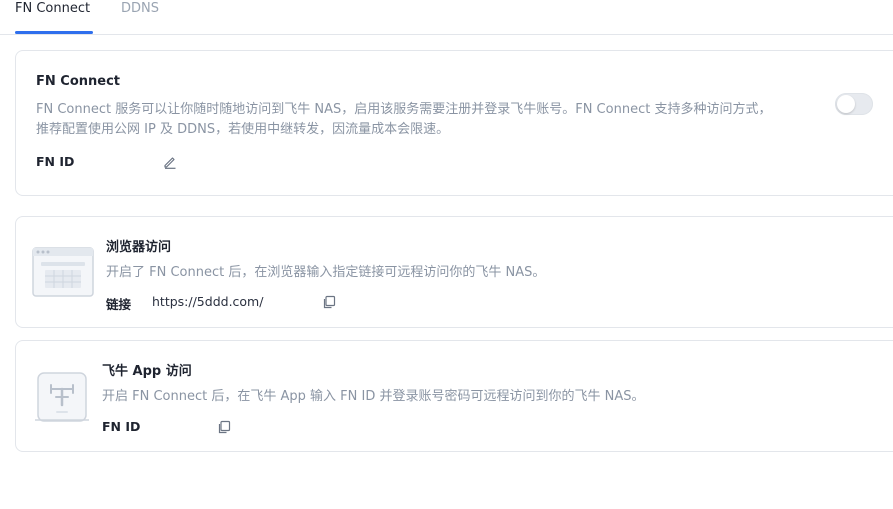 The image size is (893, 509). Describe the element at coordinates (446, 17) in the screenshot. I see `tab-bar: FN Connect DDNS` at that location.